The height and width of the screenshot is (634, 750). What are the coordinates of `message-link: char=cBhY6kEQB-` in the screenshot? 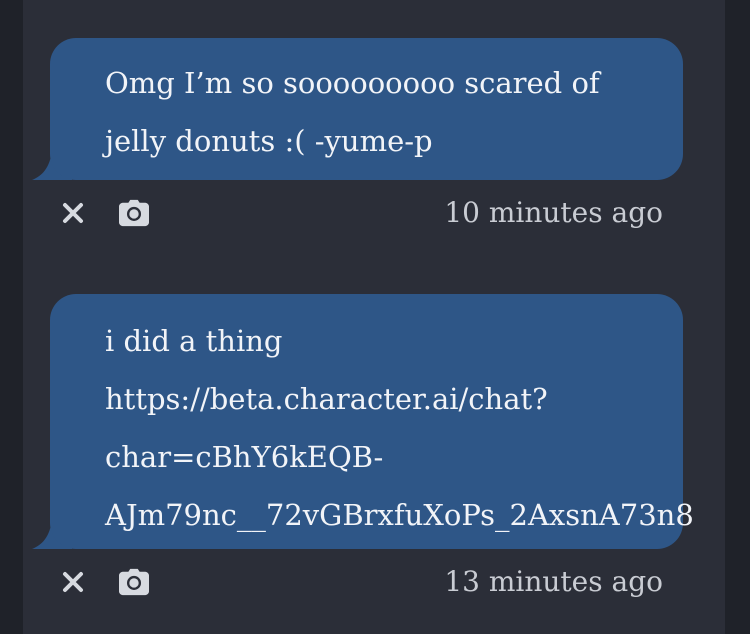 It's located at (379, 457).